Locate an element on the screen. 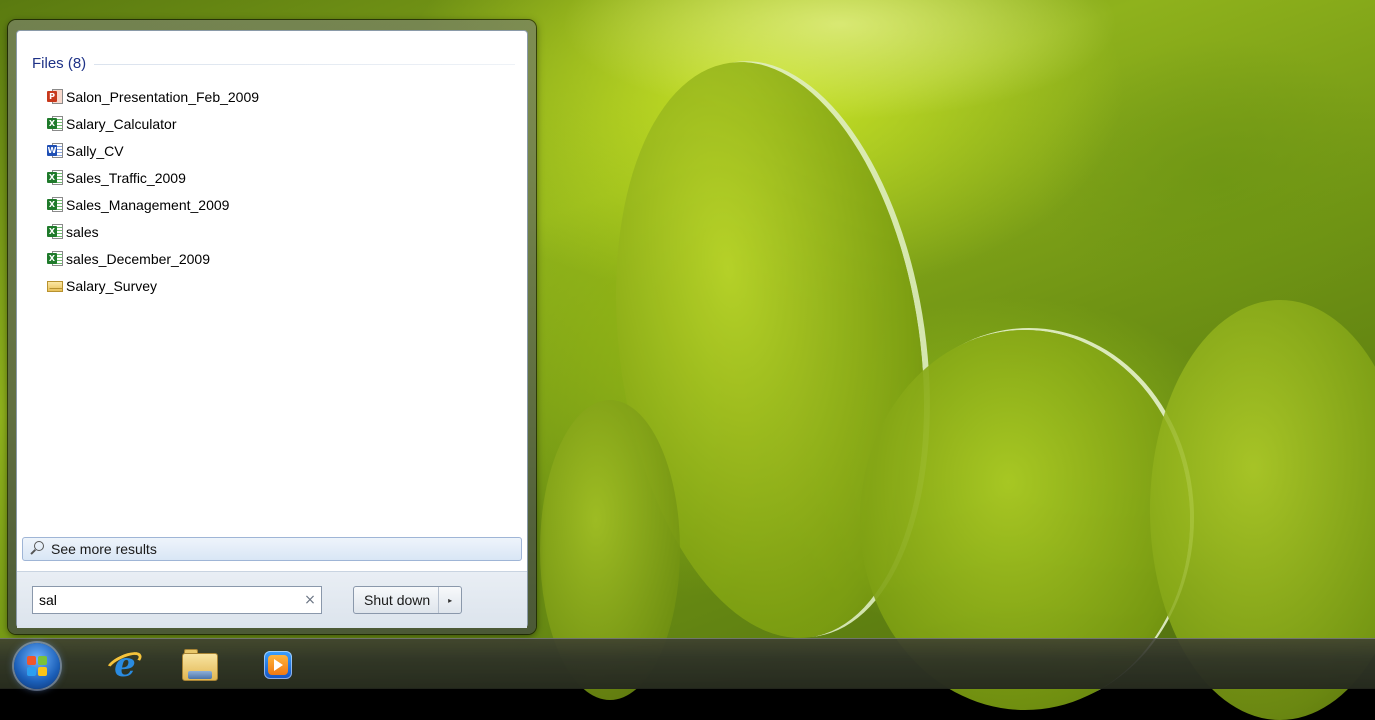 The image size is (1375, 720). email-message-icon is located at coordinates (55, 286).